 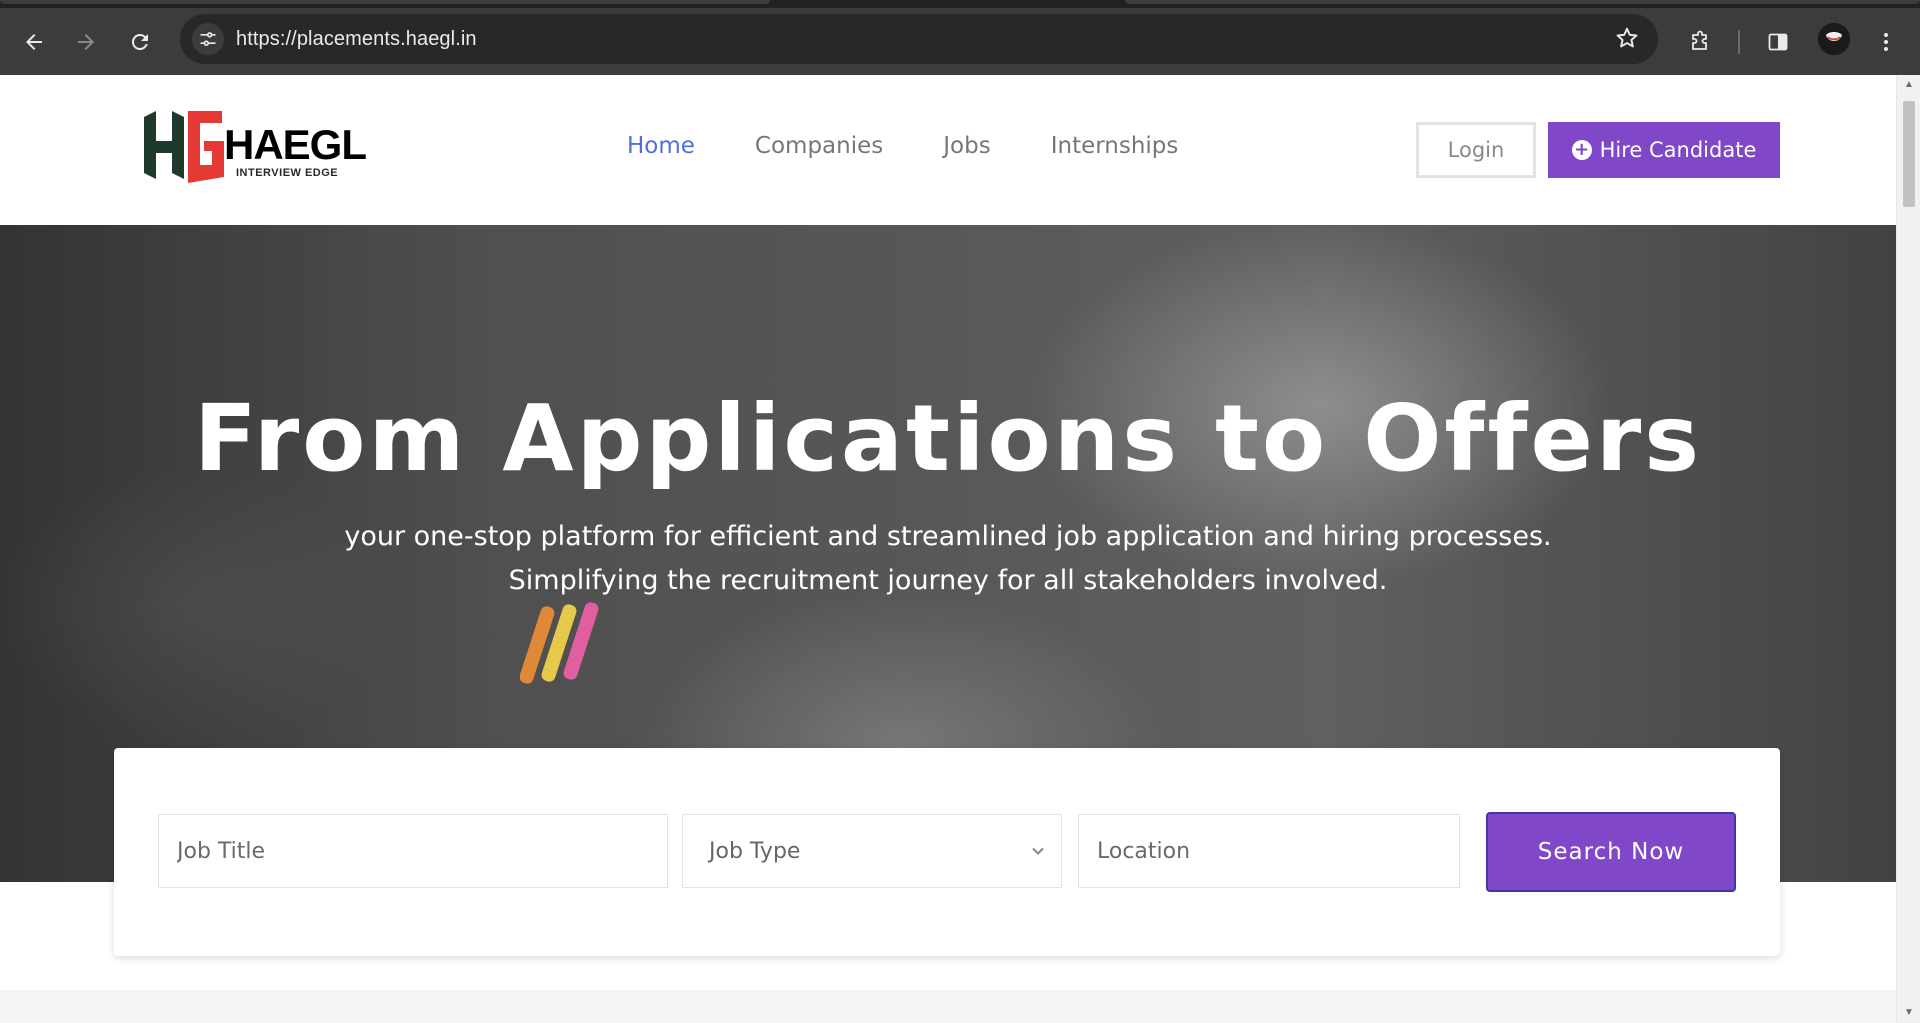 I want to click on scroll-thumb, so click(x=1909, y=154).